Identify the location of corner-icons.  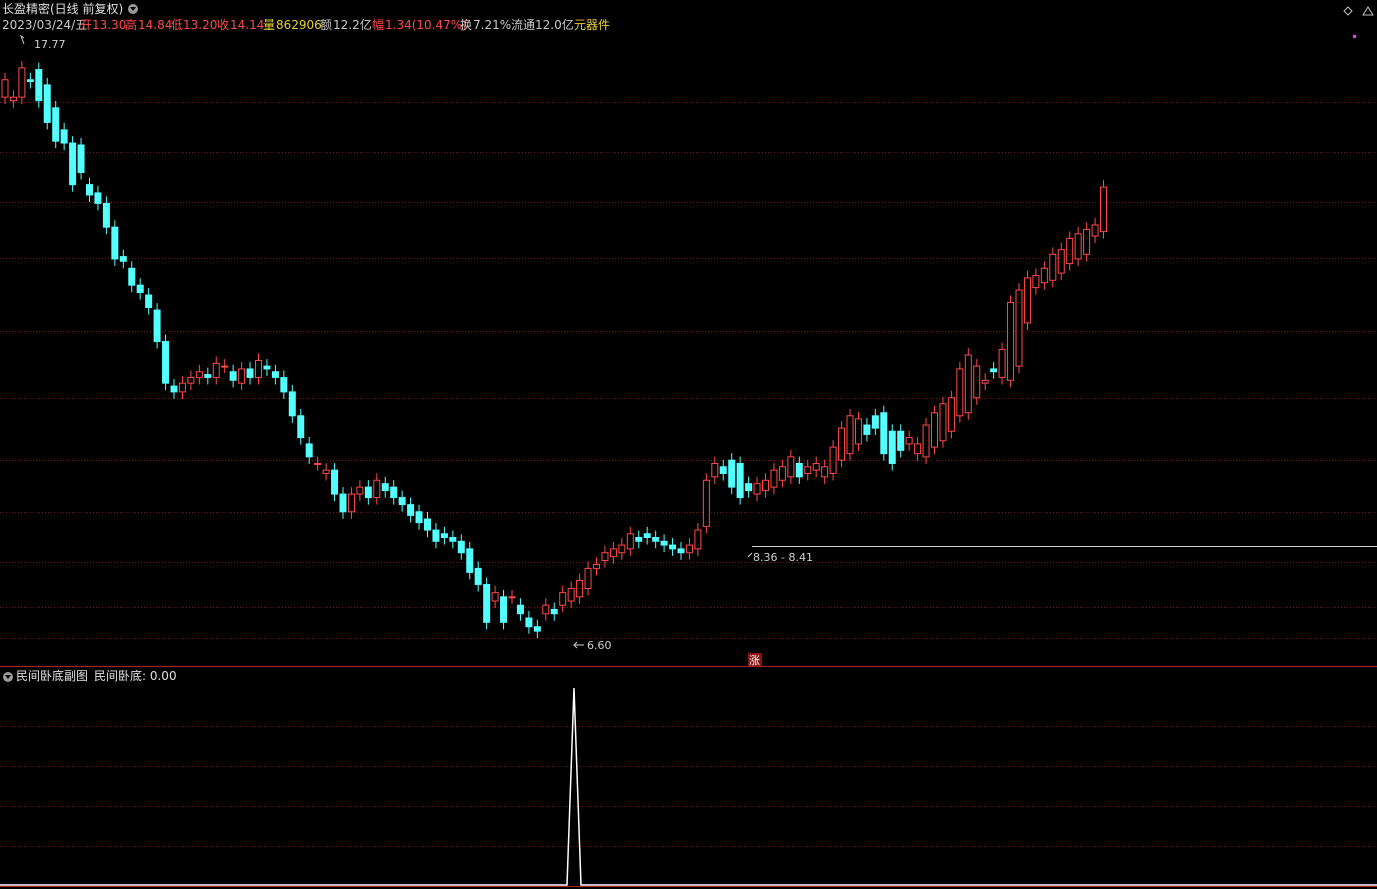
(1358, 22).